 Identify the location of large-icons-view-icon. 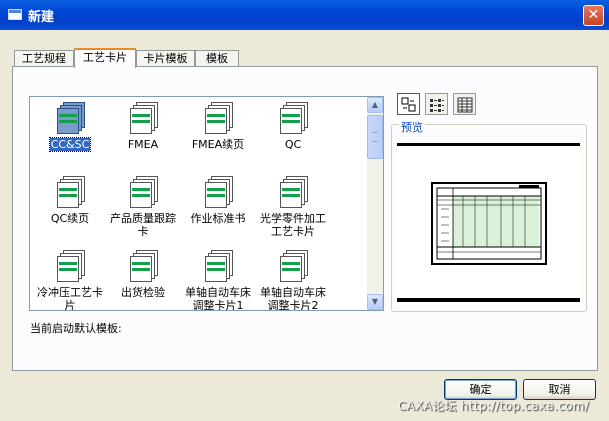
(408, 104).